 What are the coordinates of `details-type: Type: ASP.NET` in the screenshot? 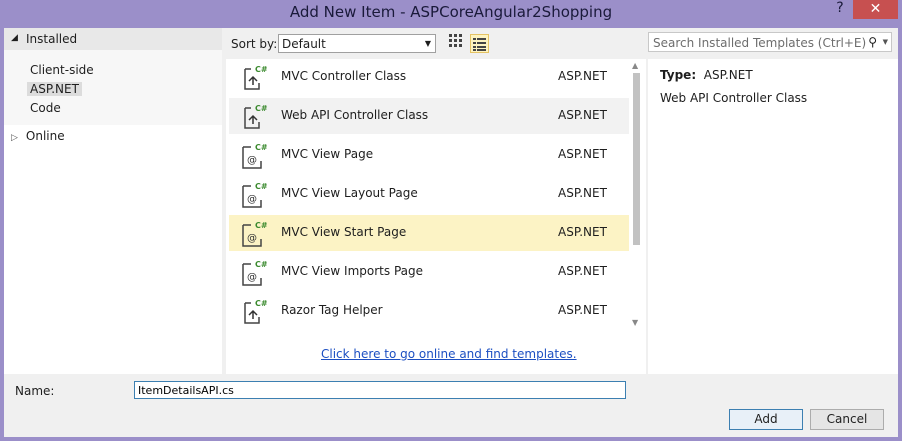 It's located at (706, 75).